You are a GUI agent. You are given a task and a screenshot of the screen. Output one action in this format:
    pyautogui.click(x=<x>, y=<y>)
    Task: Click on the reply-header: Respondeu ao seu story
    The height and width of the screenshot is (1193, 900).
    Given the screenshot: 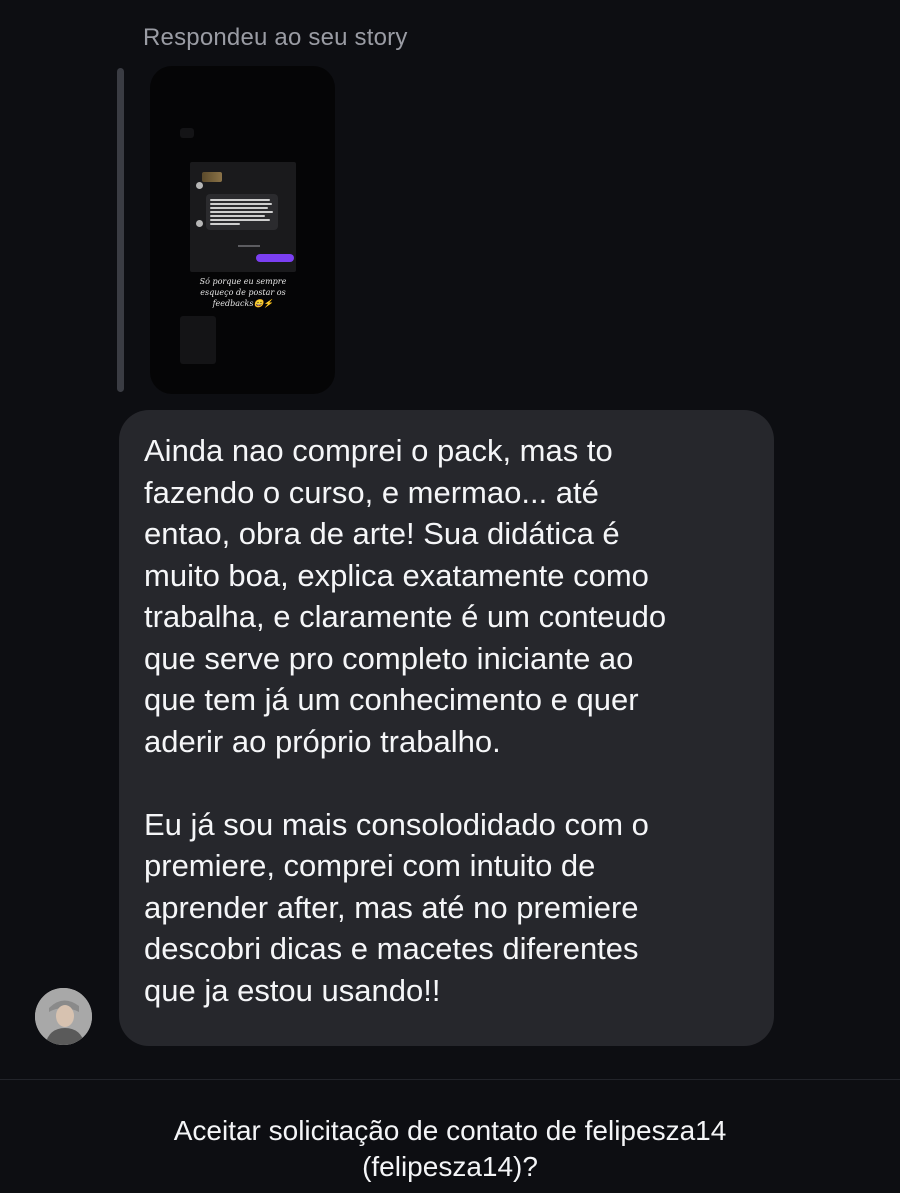 What is the action you would take?
    pyautogui.click(x=275, y=37)
    